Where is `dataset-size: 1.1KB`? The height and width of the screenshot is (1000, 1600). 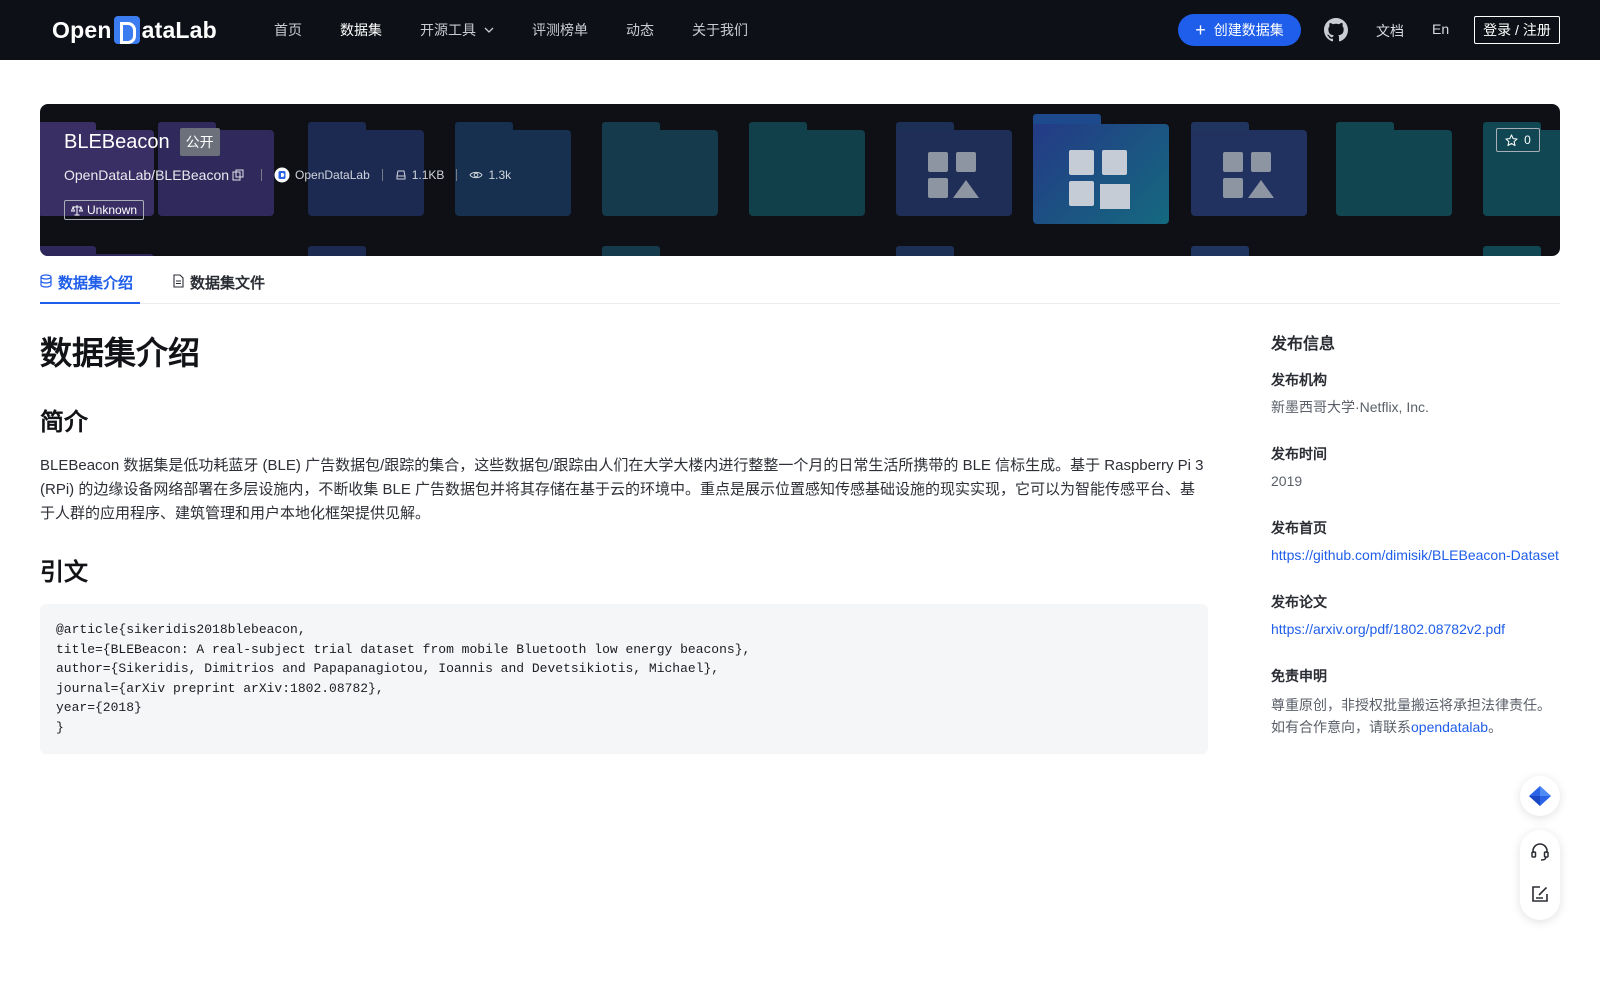
dataset-size: 1.1KB is located at coordinates (419, 175).